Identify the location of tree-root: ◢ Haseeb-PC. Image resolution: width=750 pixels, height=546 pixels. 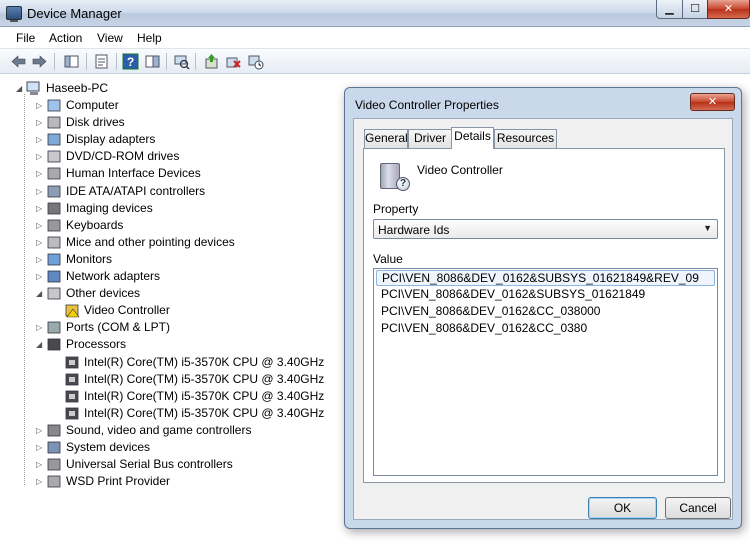
(76, 88).